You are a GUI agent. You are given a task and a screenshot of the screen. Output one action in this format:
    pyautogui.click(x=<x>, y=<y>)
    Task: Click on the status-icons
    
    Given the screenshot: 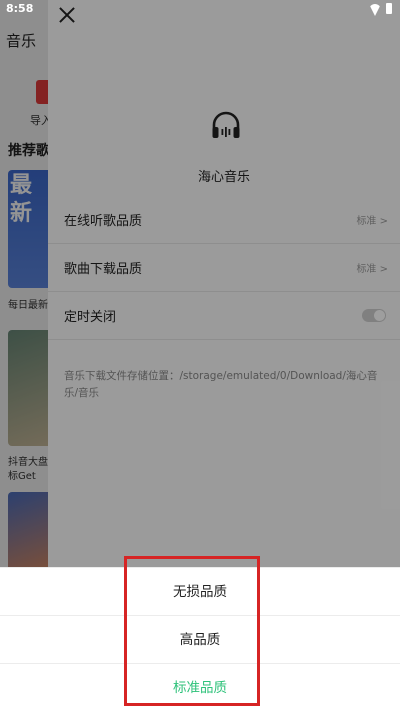 What is the action you would take?
    pyautogui.click(x=380, y=8)
    